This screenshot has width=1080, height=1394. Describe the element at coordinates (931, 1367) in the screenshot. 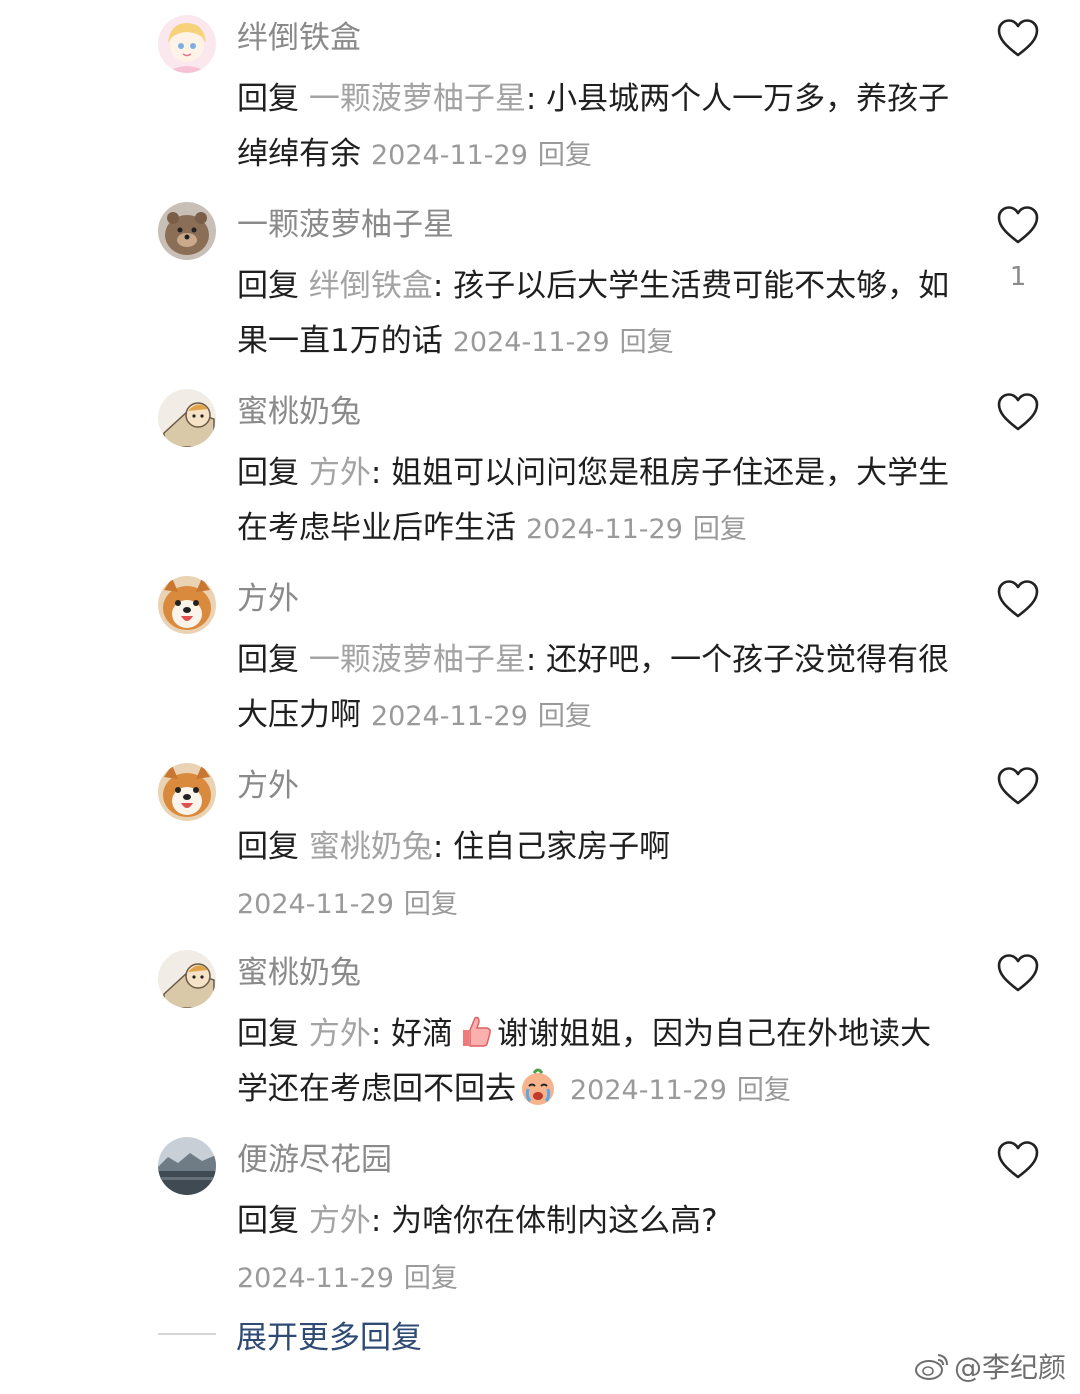

I see `weibo-logo-icon` at that location.